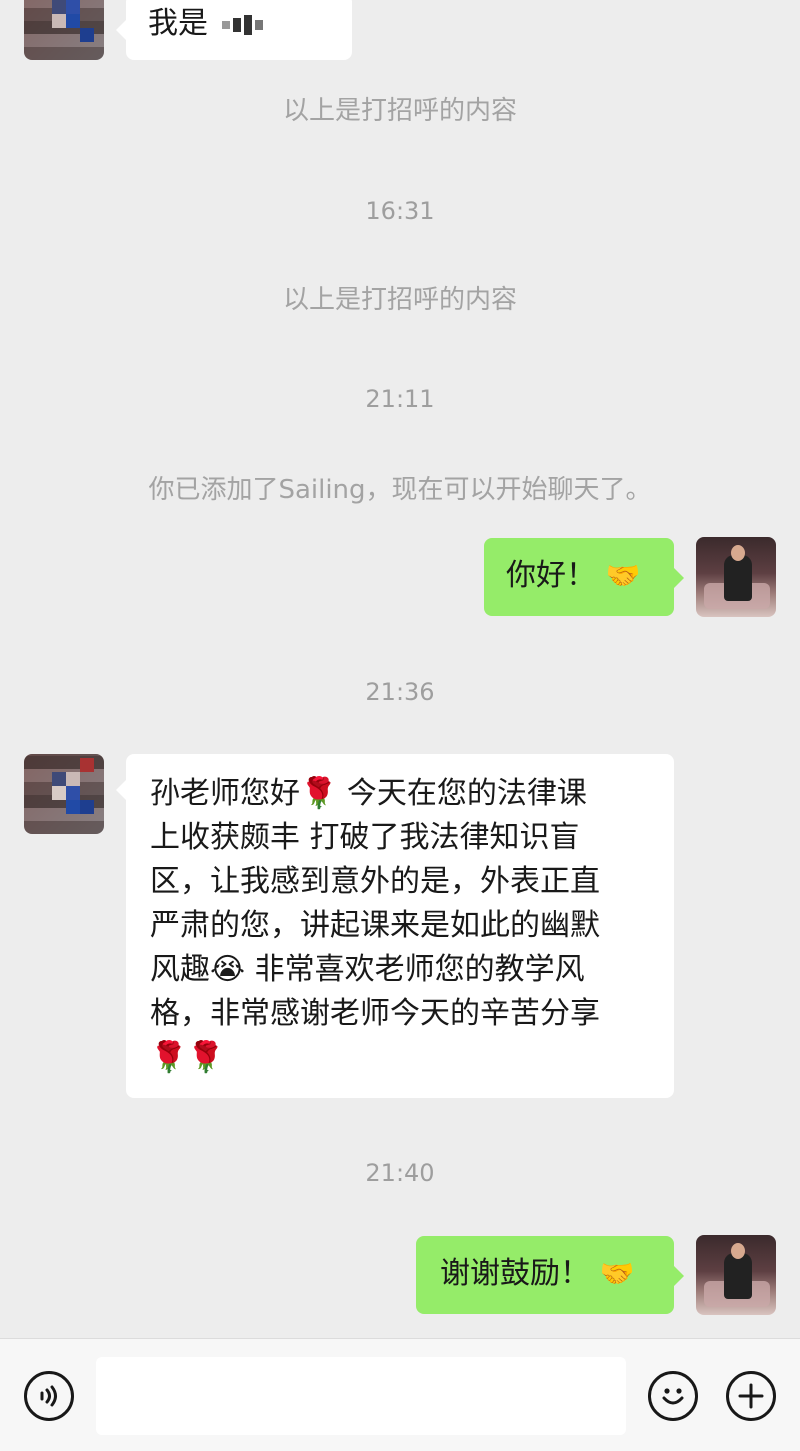  What do you see at coordinates (375, 1013) in the screenshot?
I see `message-line: 格，非常感谢老师今天的辛苦分享` at bounding box center [375, 1013].